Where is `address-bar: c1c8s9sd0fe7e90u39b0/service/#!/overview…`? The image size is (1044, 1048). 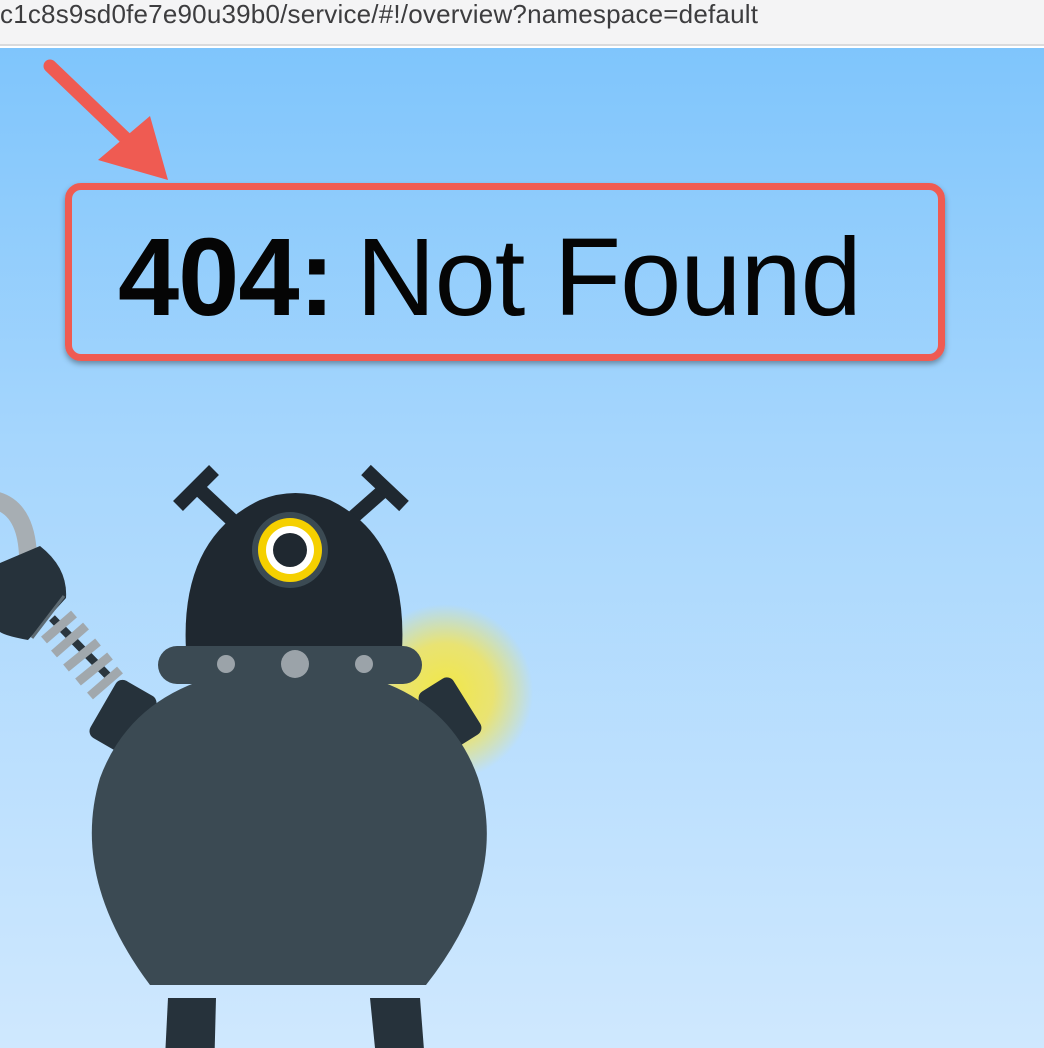
address-bar: c1c8s9sd0fe7e90u39b0/service/#!/overview… is located at coordinates (522, 23).